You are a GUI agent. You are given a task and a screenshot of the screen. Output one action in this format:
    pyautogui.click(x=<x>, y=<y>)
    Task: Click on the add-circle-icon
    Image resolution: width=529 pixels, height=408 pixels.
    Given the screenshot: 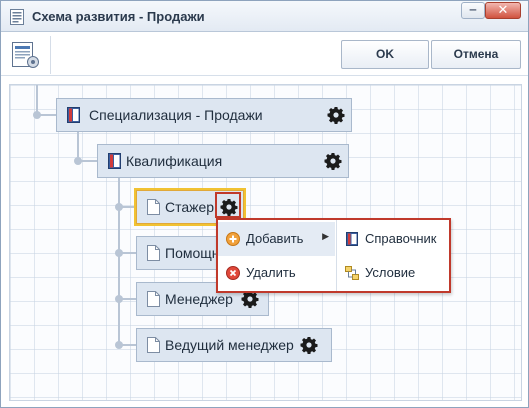 What is the action you would take?
    pyautogui.click(x=233, y=239)
    